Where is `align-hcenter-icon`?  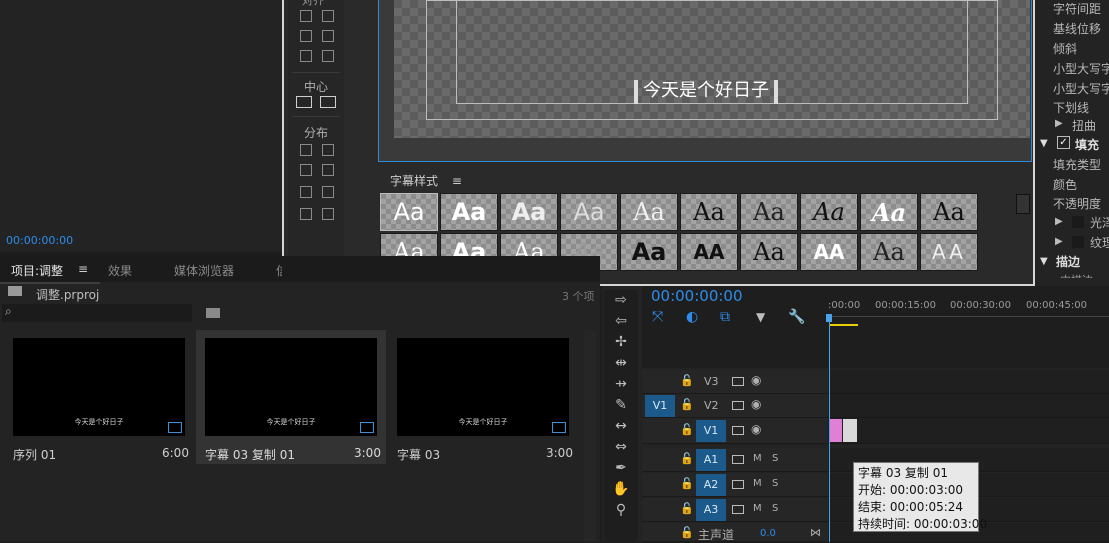 align-hcenter-icon is located at coordinates (306, 36).